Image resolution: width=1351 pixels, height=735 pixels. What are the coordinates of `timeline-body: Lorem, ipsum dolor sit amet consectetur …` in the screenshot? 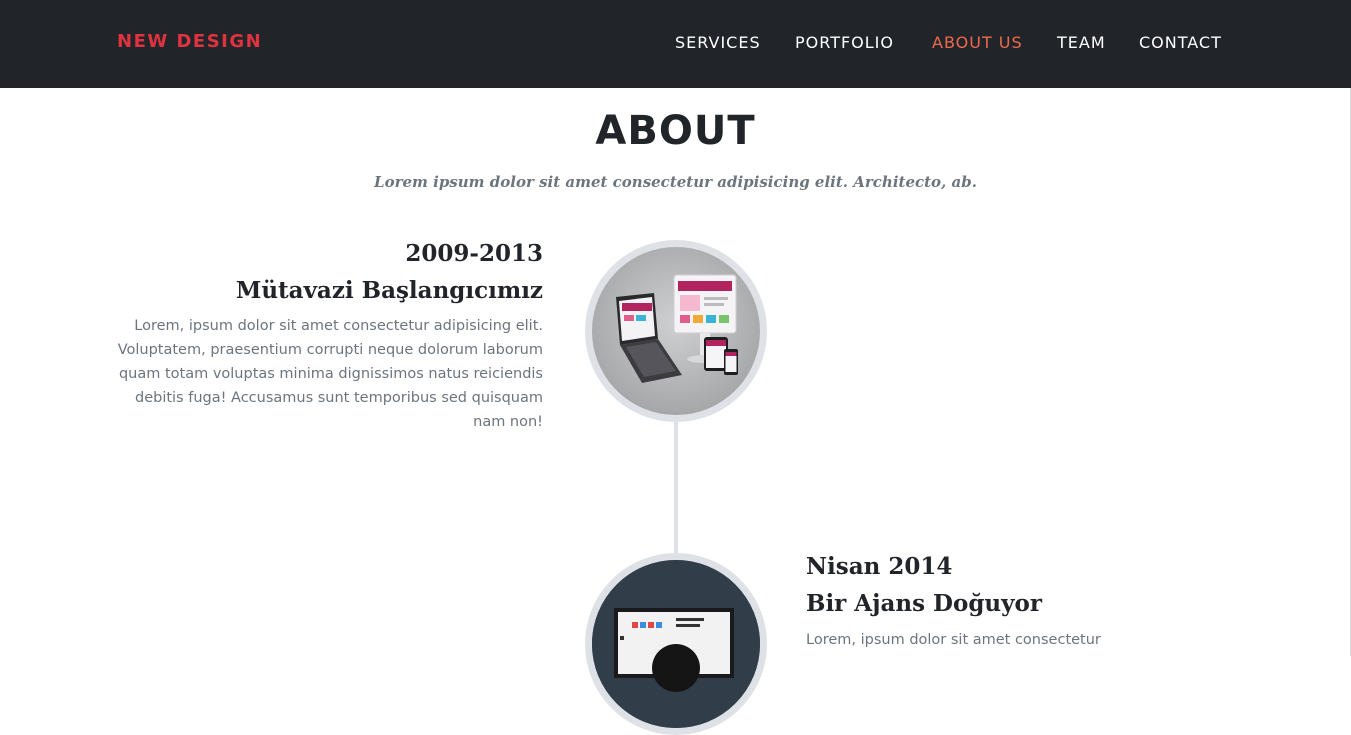 It's located at (330, 374).